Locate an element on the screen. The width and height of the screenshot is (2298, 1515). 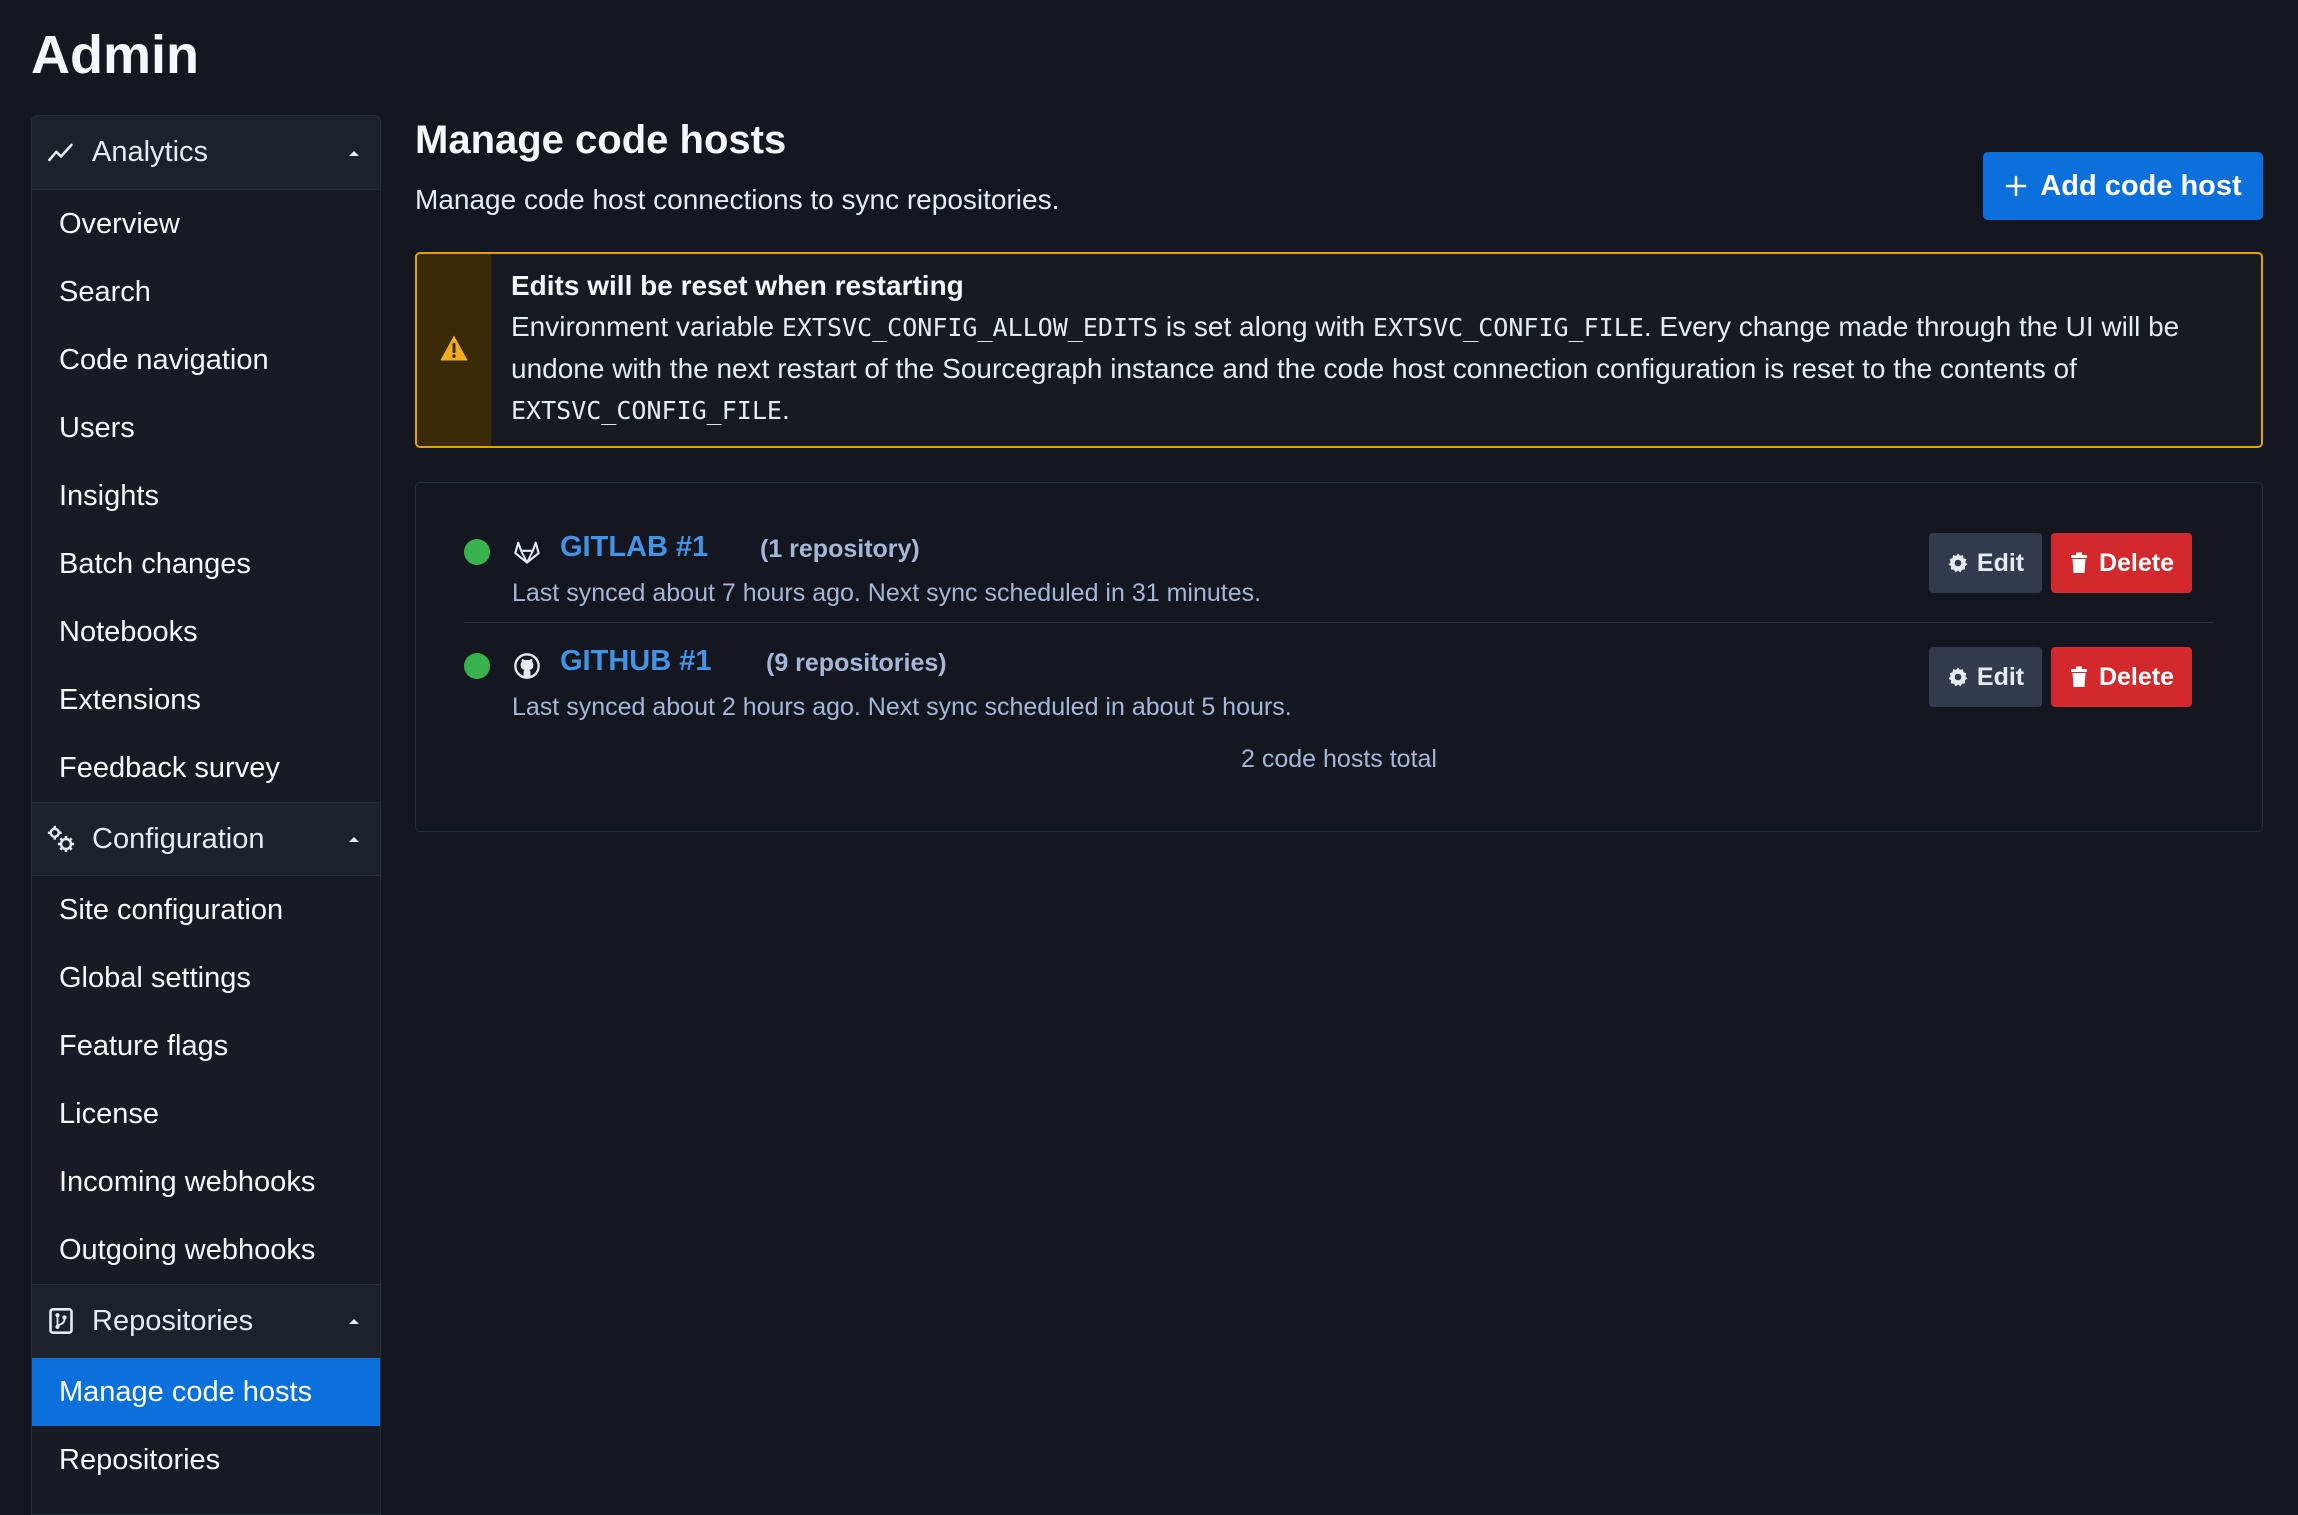
sidebar-item-global-settings: Global settings is located at coordinates (206, 978).